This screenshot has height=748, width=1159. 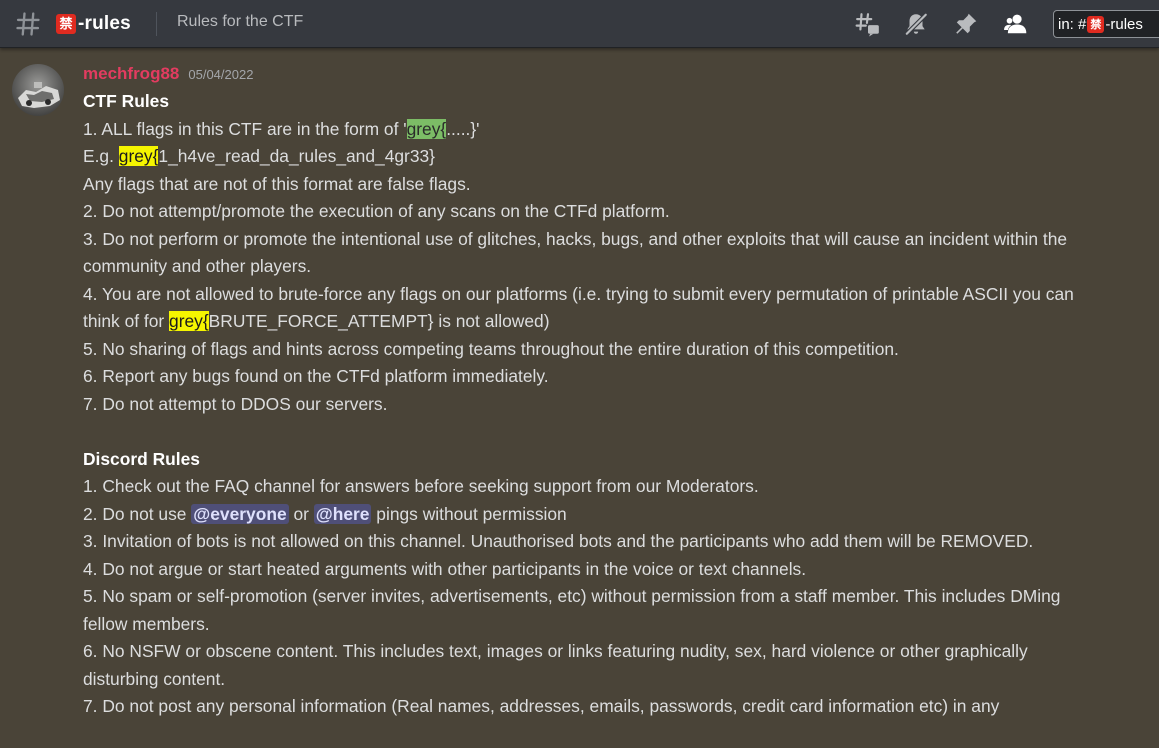 I want to click on avatar-image, so click(x=38, y=90).